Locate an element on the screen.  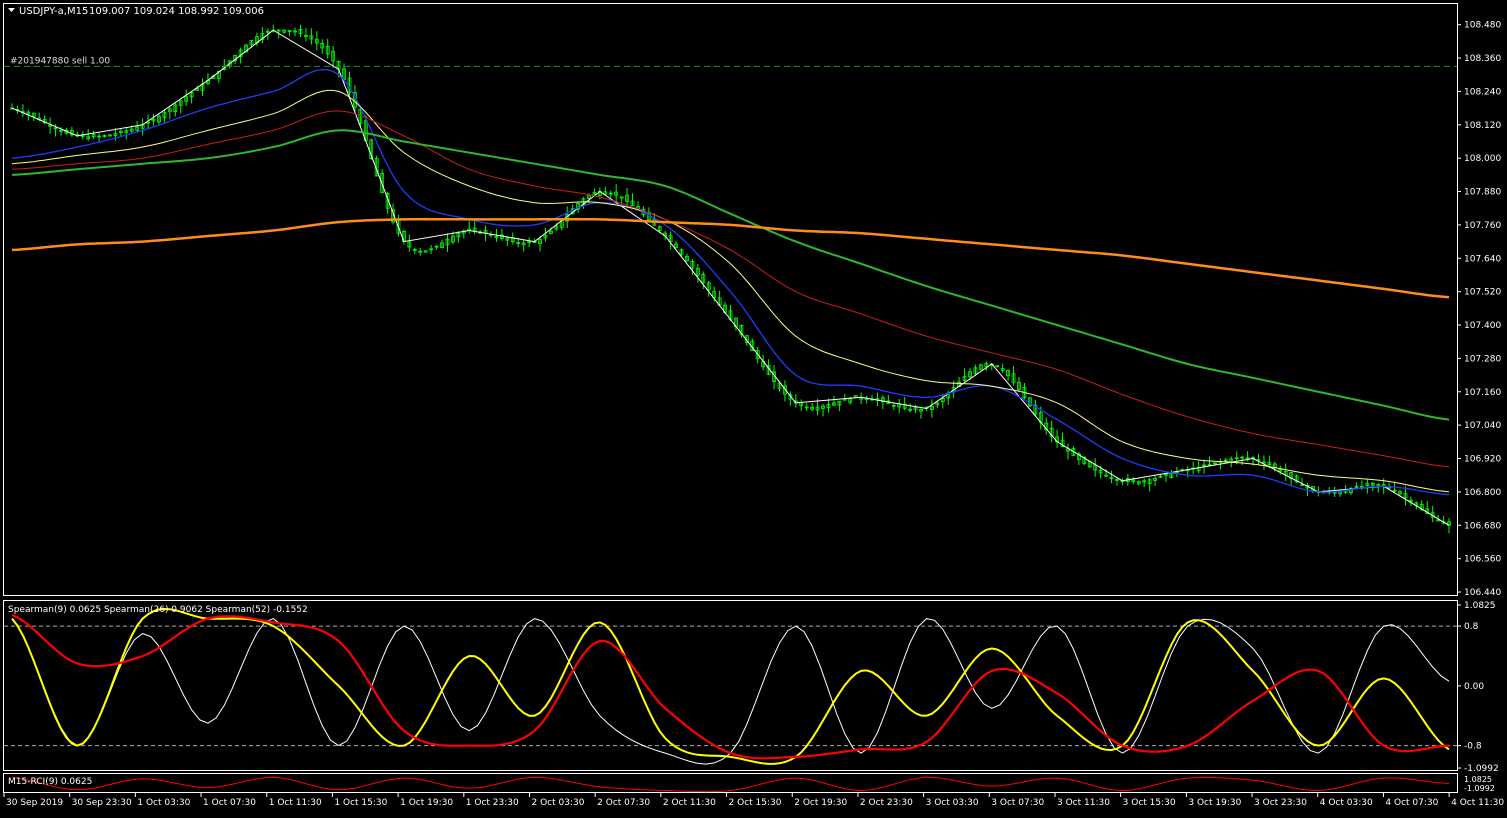
osc-tick-label: -1.0992 is located at coordinates (1481, 769).